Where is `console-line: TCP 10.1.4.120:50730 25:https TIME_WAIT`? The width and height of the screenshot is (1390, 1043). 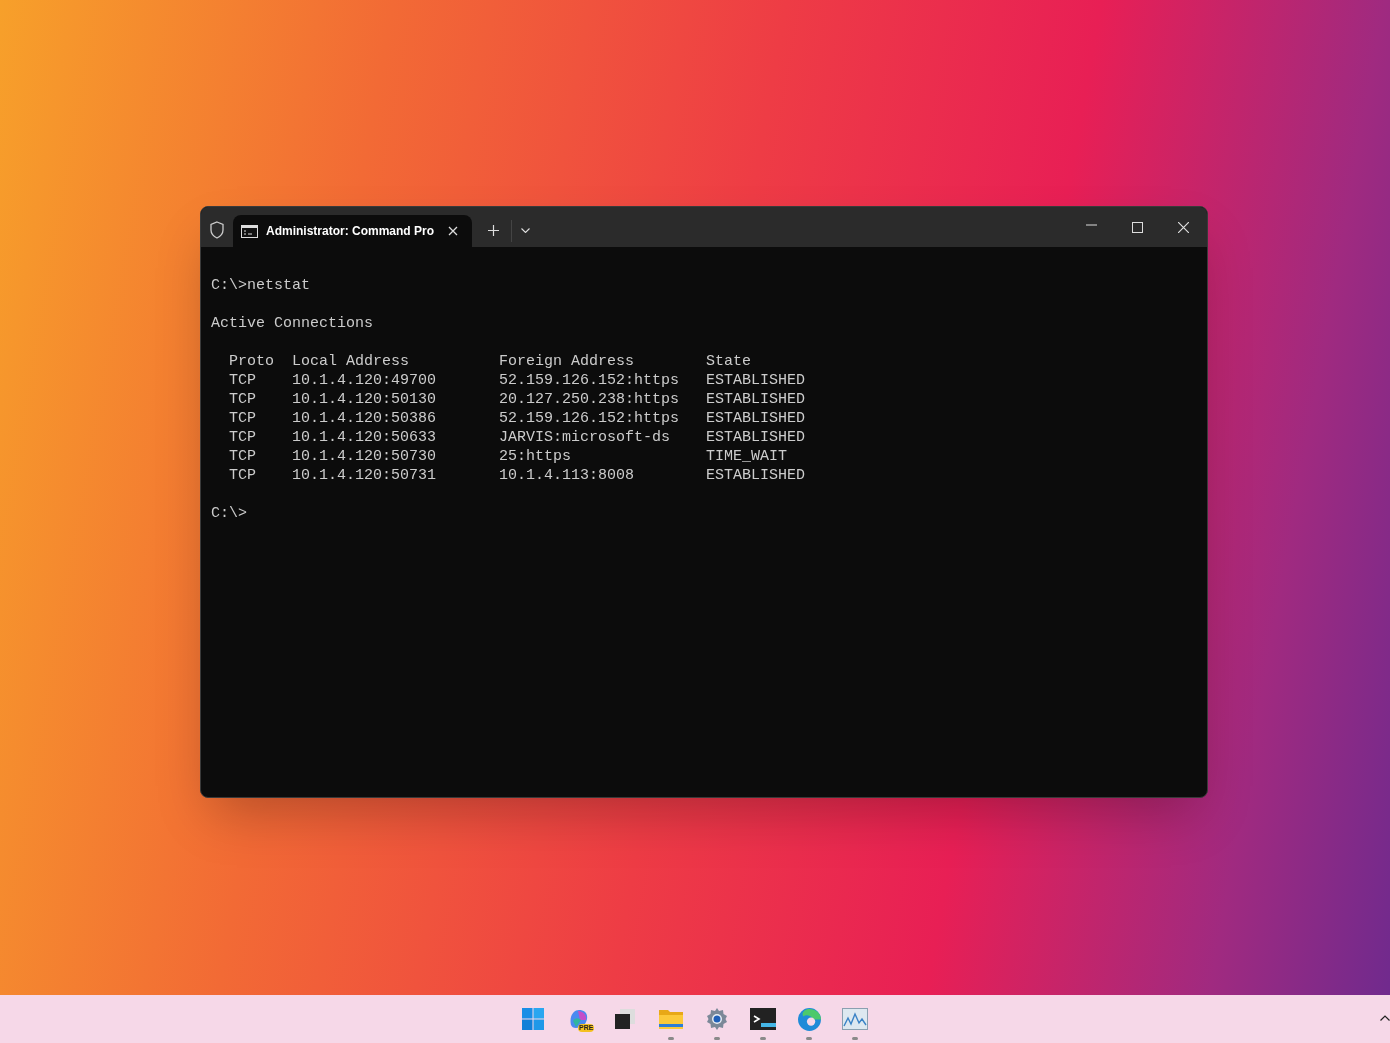 console-line: TCP 10.1.4.120:50730 25:https TIME_WAIT is located at coordinates (508, 456).